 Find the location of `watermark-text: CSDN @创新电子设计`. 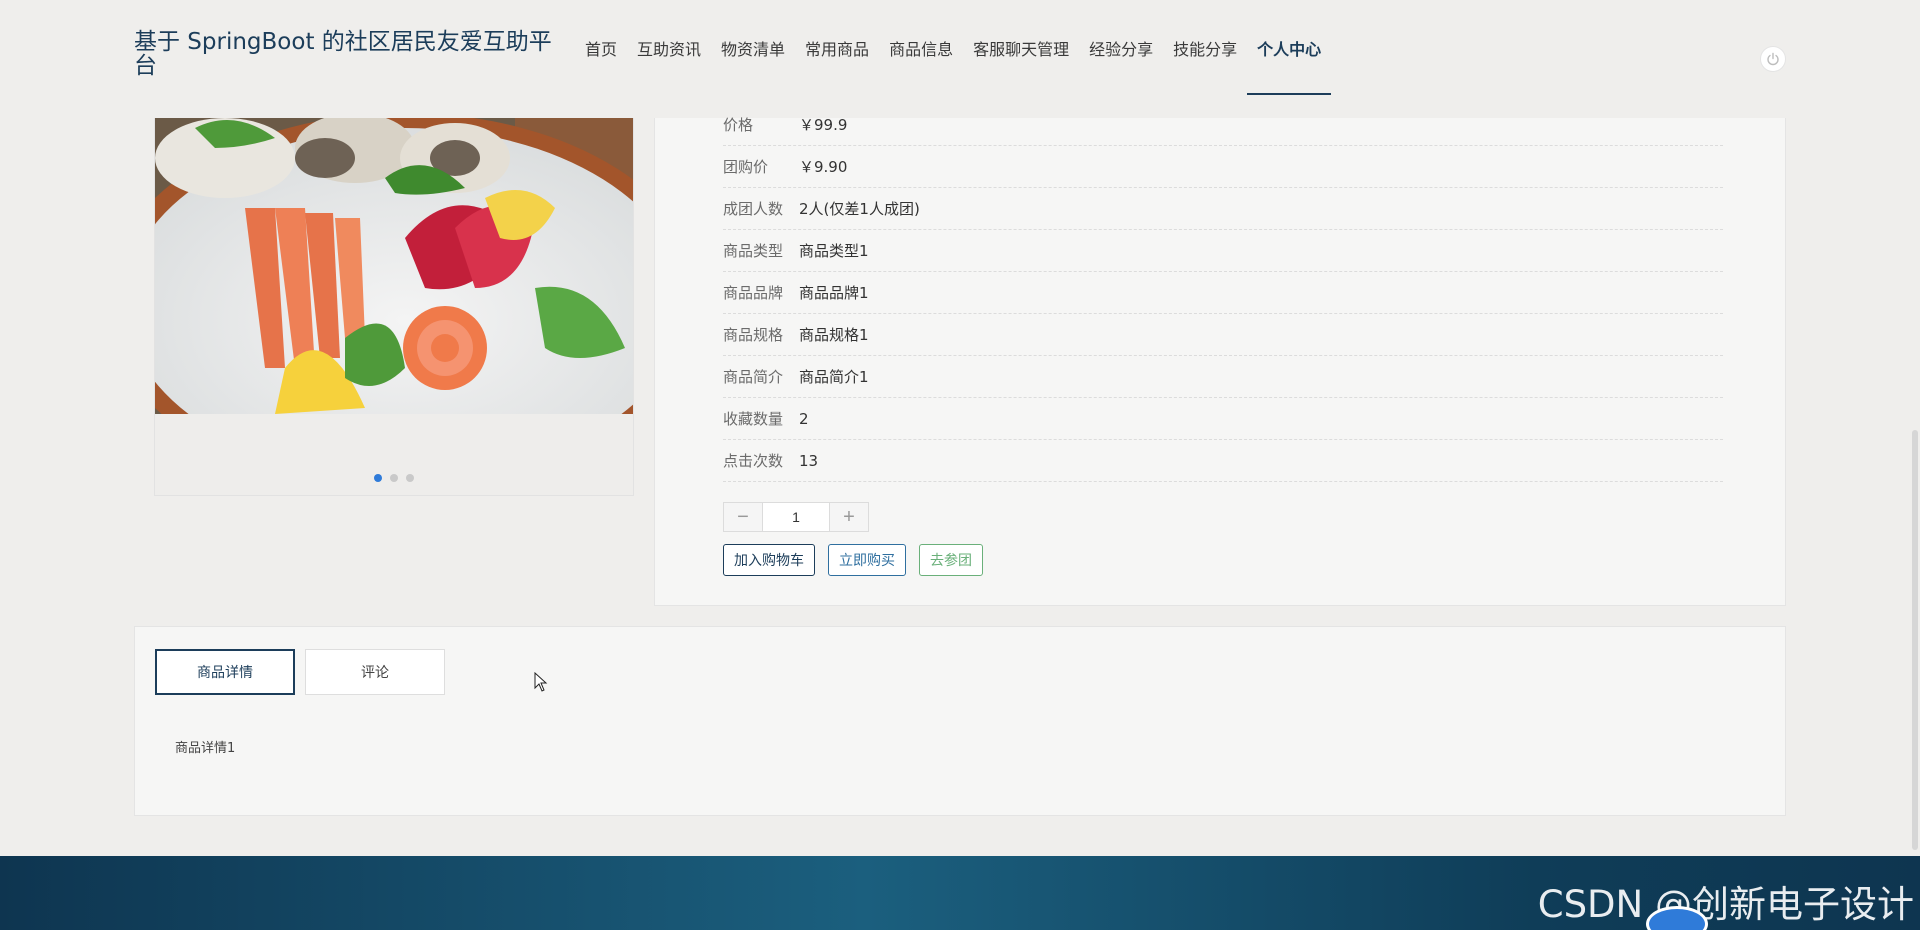

watermark-text: CSDN @创新电子设计 is located at coordinates (1725, 904).